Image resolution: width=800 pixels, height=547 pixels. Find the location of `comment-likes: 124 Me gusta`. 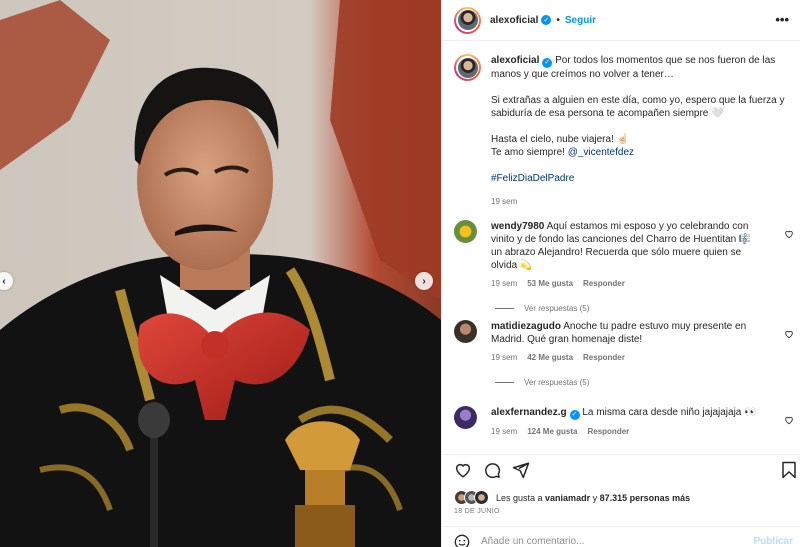

comment-likes: 124 Me gusta is located at coordinates (552, 431).